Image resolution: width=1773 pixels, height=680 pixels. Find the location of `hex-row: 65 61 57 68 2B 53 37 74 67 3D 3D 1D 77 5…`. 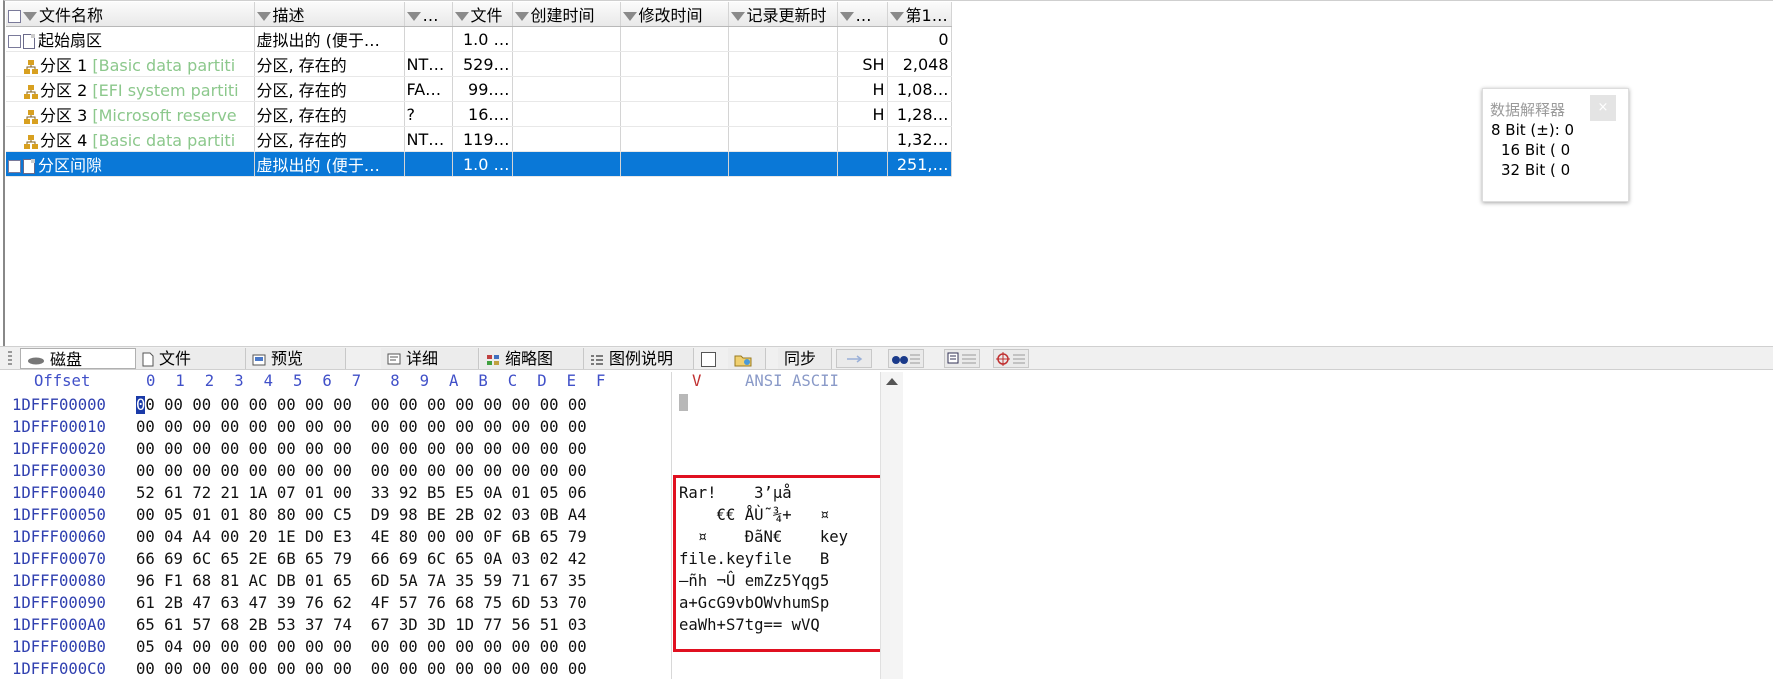

hex-row: 65 61 57 68 2B 53 37 74 67 3D 3D 1D 77 5… is located at coordinates (361, 625).